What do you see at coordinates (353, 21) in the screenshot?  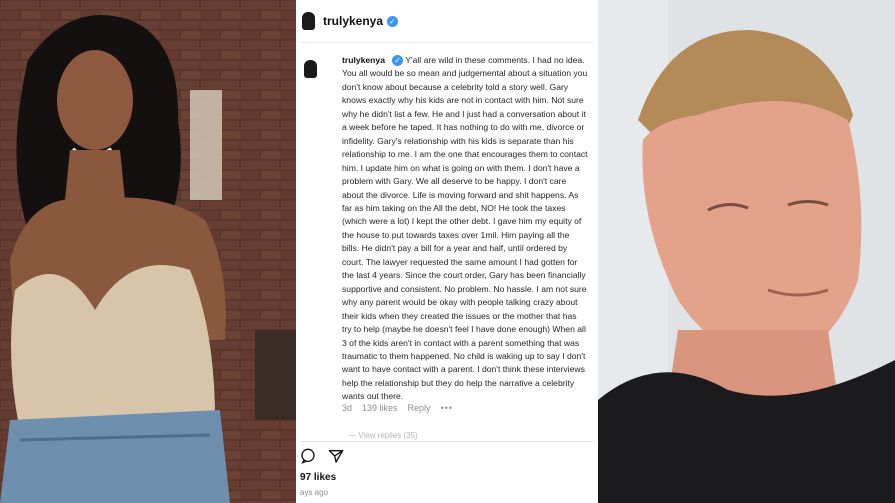 I see `post-username: trulykenya` at bounding box center [353, 21].